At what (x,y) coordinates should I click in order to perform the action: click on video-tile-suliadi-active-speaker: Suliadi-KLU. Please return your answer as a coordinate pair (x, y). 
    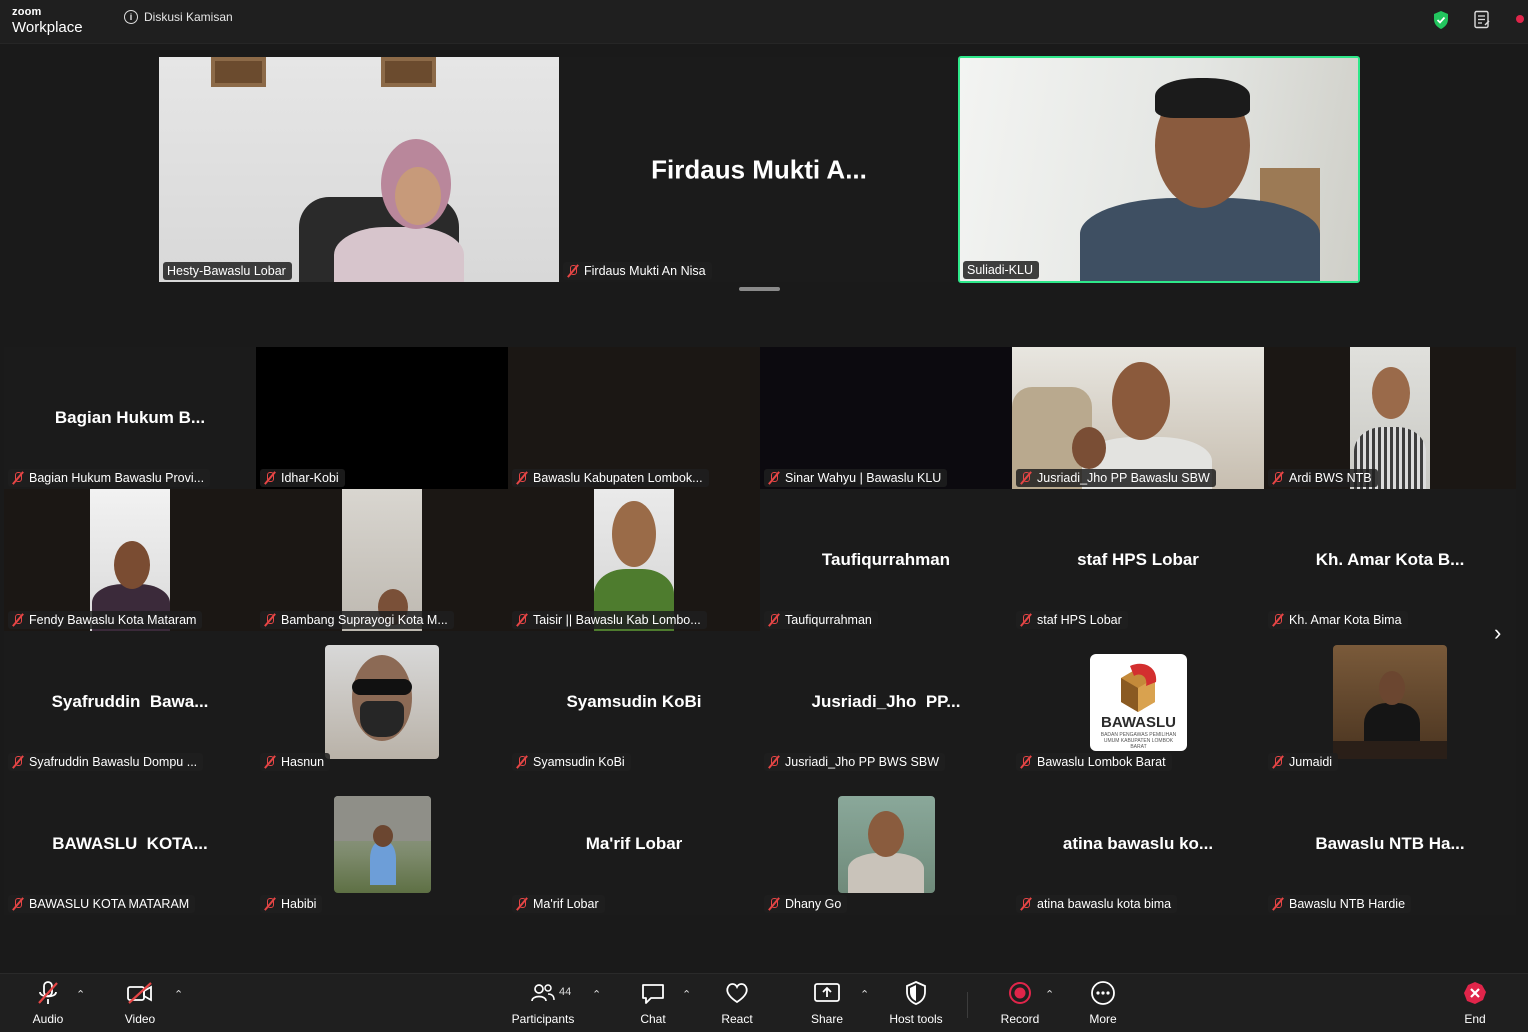
    Looking at the image, I should click on (1159, 169).